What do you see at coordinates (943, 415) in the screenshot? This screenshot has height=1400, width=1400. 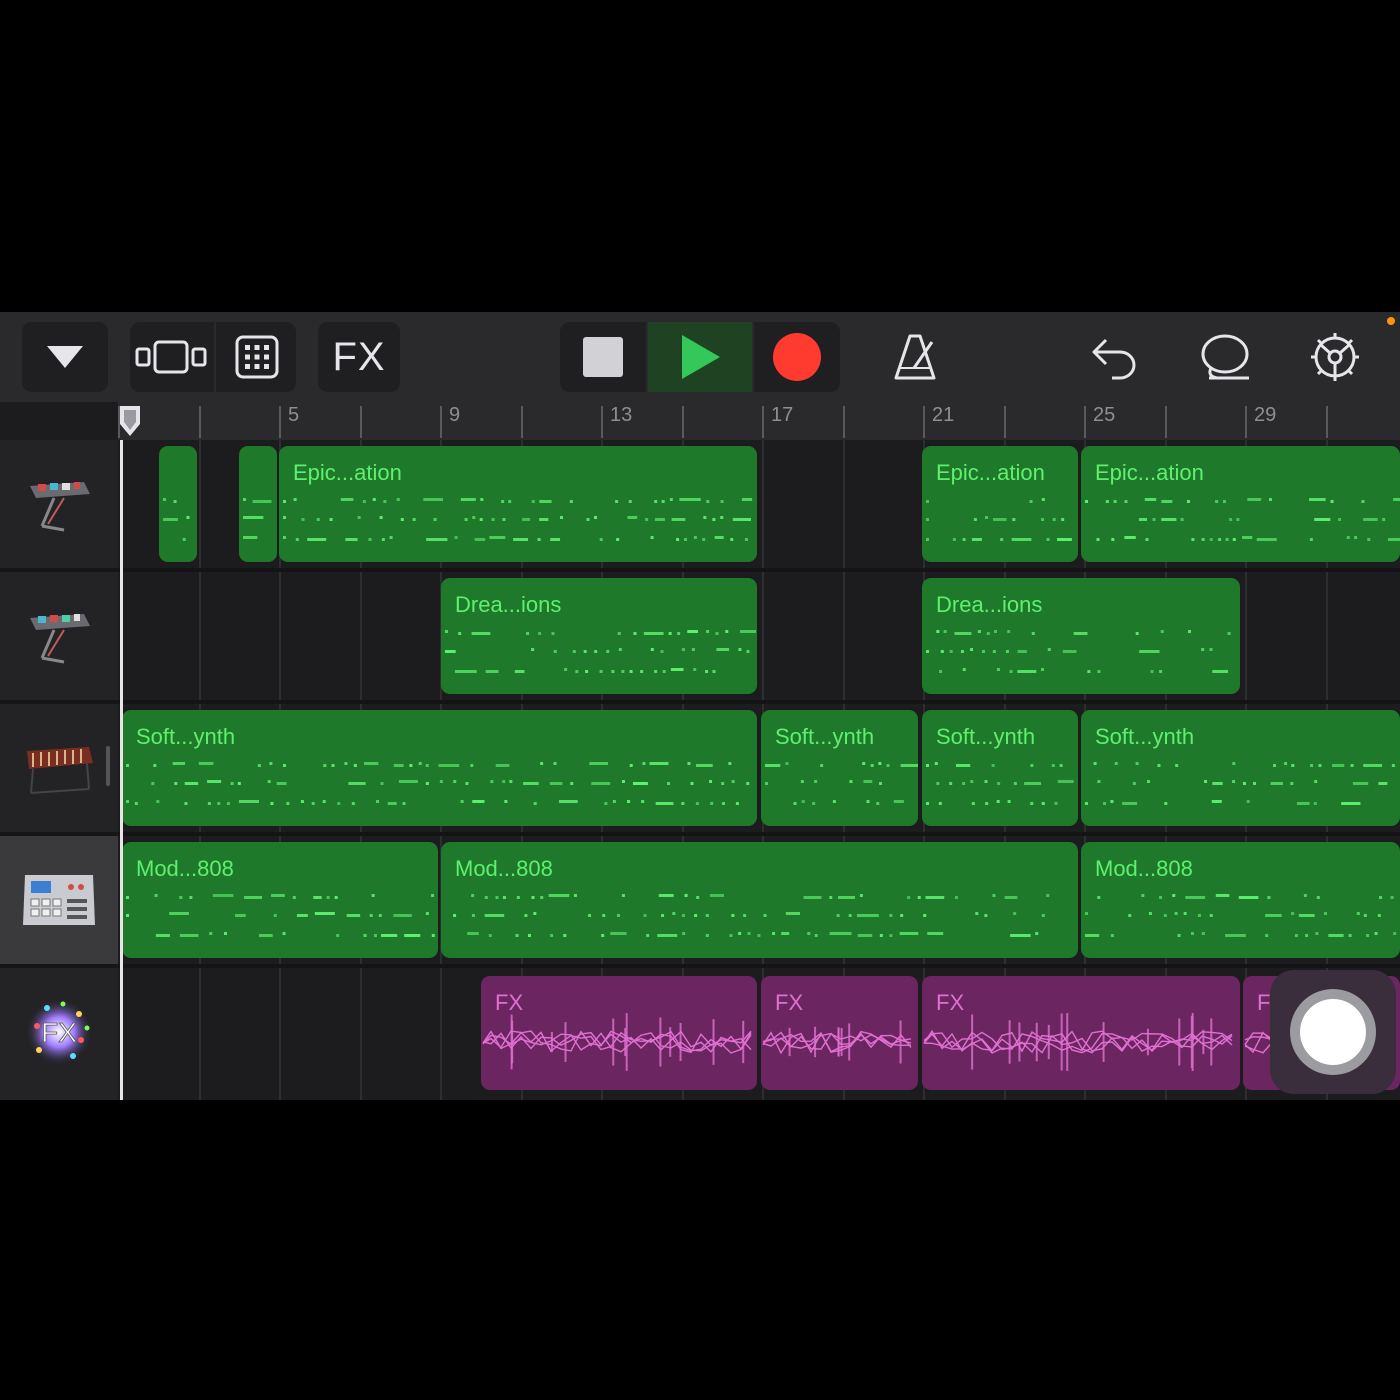 I see `ruler-bar-label: 21` at bounding box center [943, 415].